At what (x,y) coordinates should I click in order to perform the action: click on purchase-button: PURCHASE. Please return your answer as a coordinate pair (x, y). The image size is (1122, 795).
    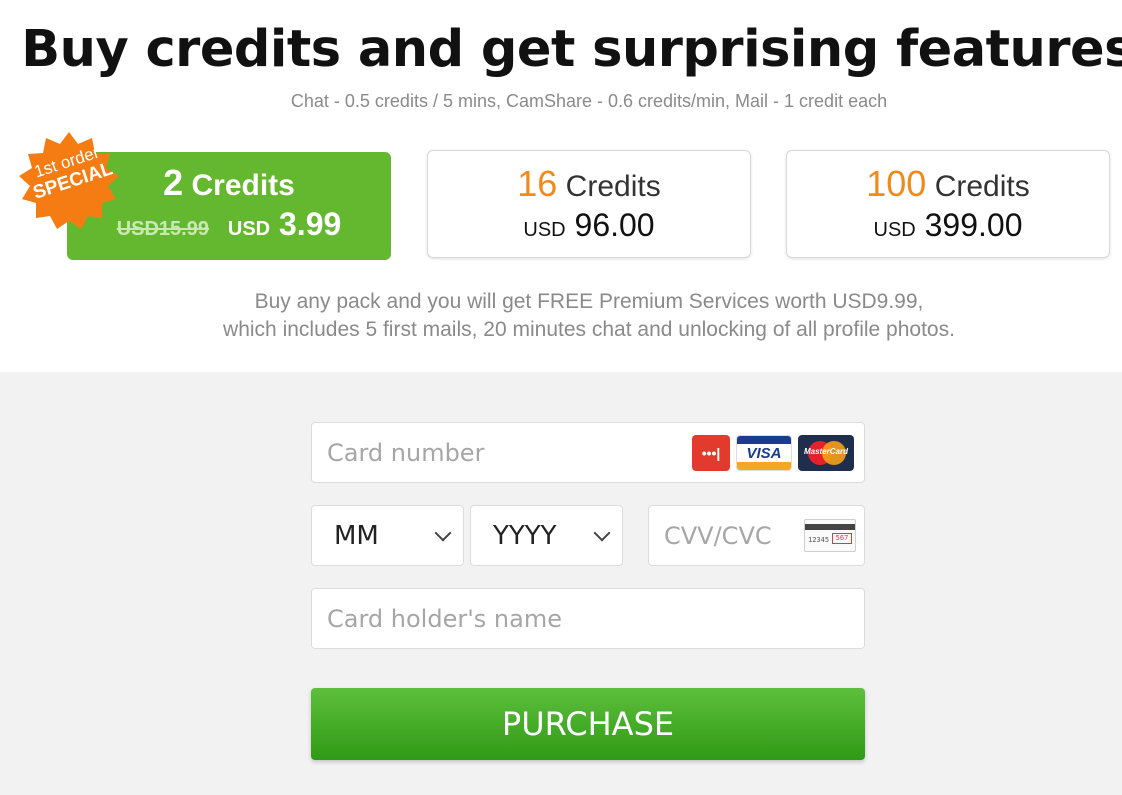
    Looking at the image, I should click on (588, 724).